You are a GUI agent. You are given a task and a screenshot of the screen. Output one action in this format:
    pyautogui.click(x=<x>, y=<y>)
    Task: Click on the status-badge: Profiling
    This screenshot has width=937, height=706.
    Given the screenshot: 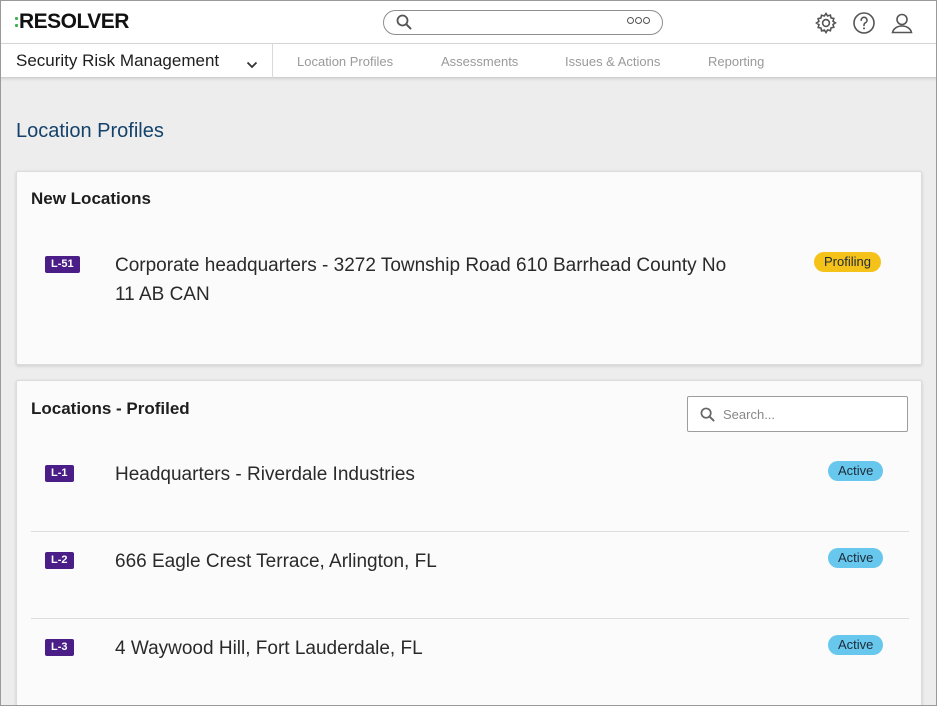 What is the action you would take?
    pyautogui.click(x=847, y=262)
    